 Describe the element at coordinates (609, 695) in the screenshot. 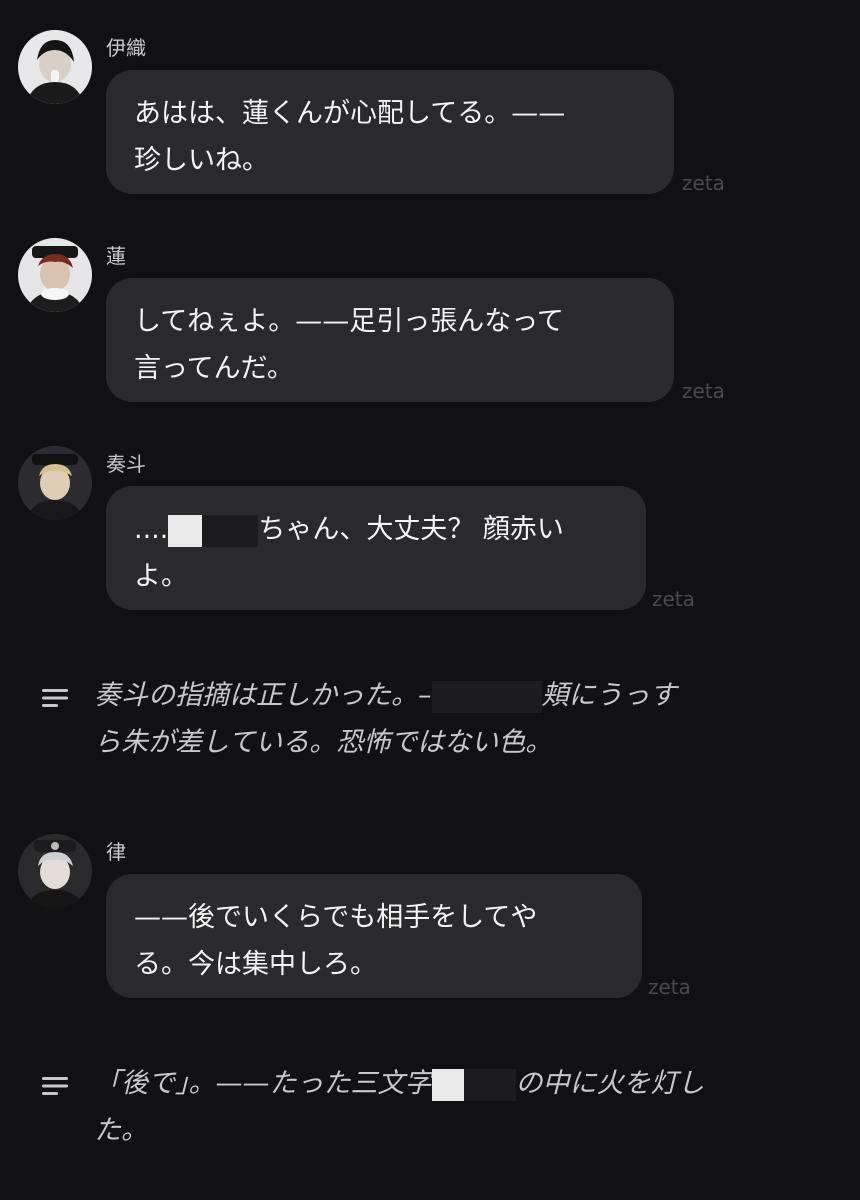

I see `narration-text-part: 頬にうっす` at that location.